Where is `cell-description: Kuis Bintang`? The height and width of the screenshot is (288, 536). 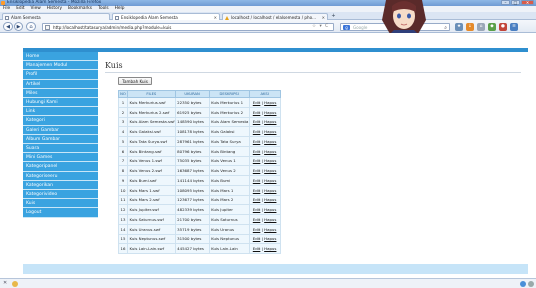
cell-description: Kuis Bintang is located at coordinates (229, 151).